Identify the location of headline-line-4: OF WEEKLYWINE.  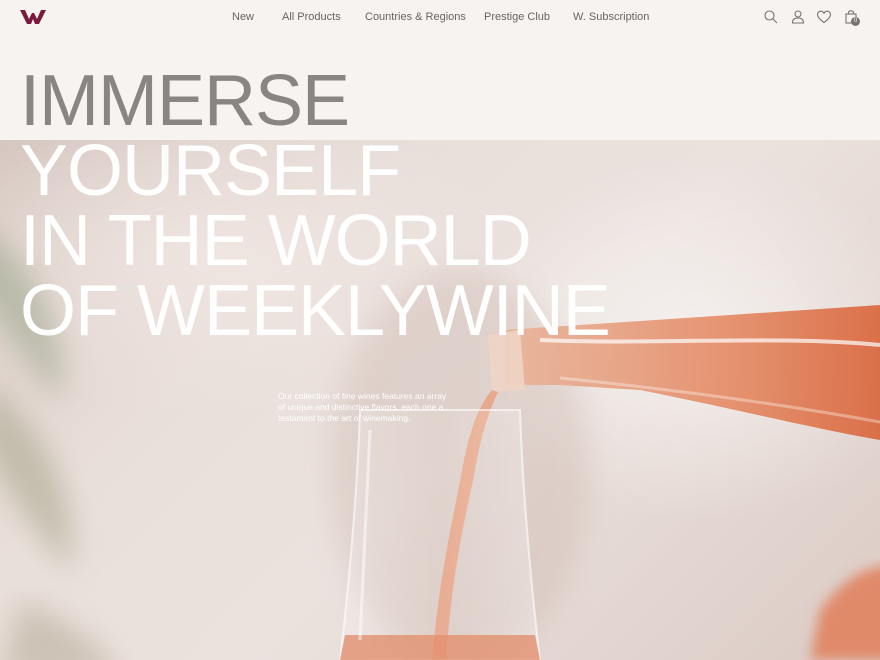
(315, 311).